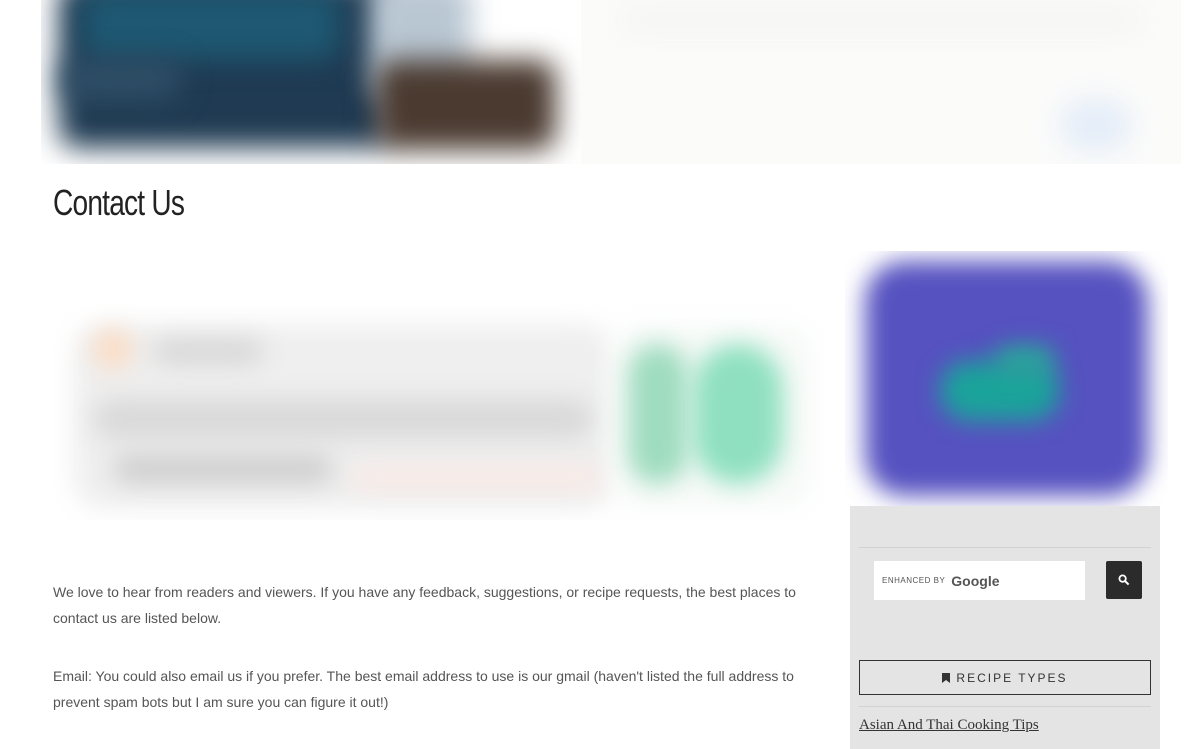 Image resolution: width=1200 pixels, height=749 pixels. Describe the element at coordinates (949, 725) in the screenshot. I see `recipe-type-link: Asian And Thai Cooking Tips` at that location.